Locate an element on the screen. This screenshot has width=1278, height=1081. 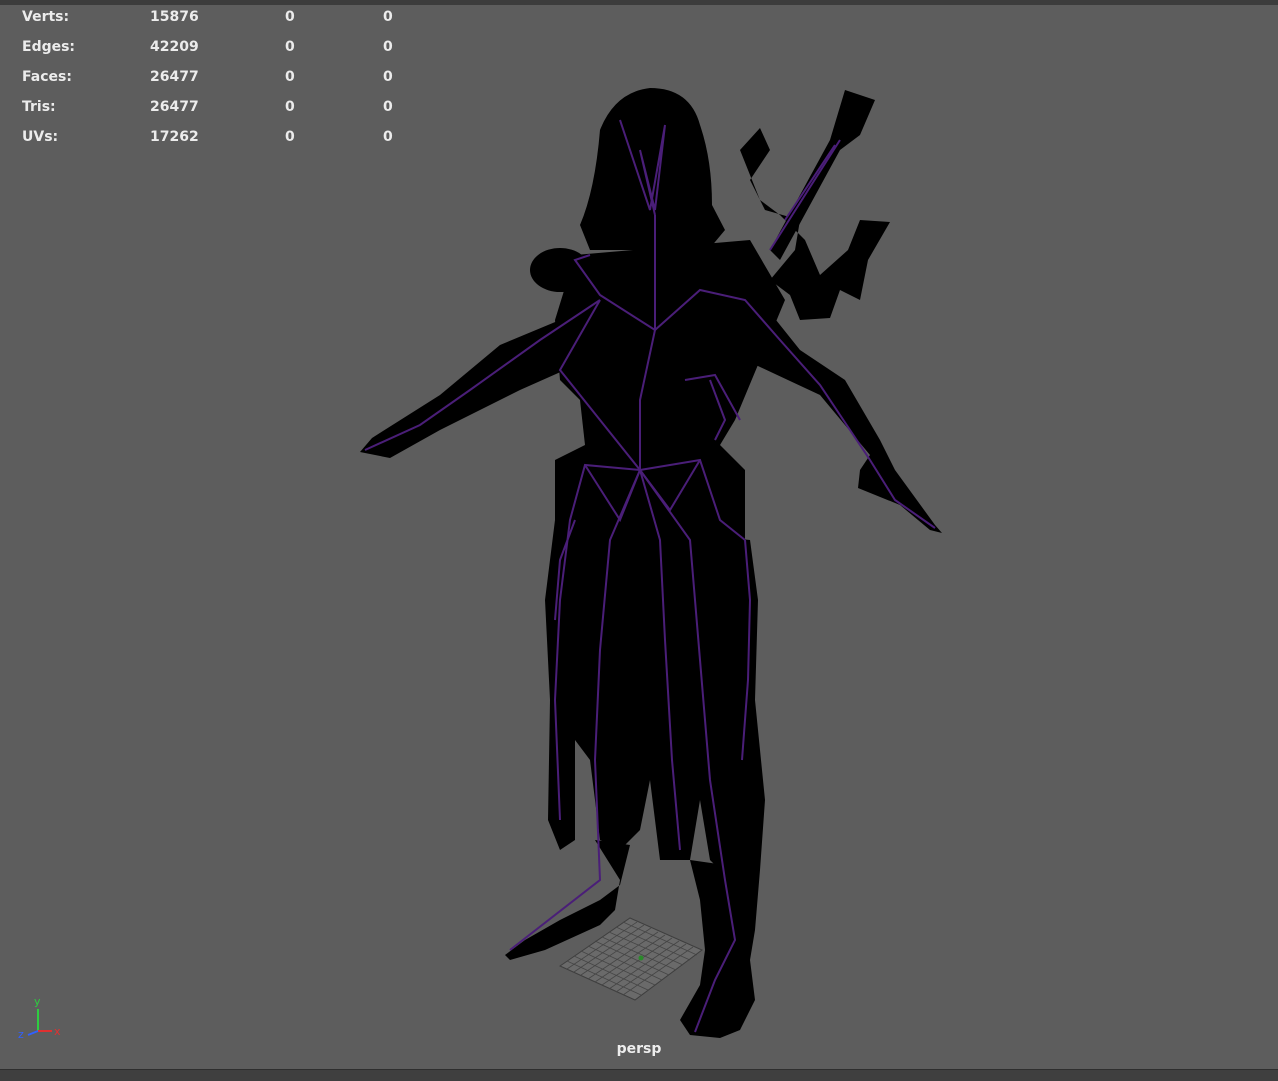
z-axis-line is located at coordinates (33, 1033).